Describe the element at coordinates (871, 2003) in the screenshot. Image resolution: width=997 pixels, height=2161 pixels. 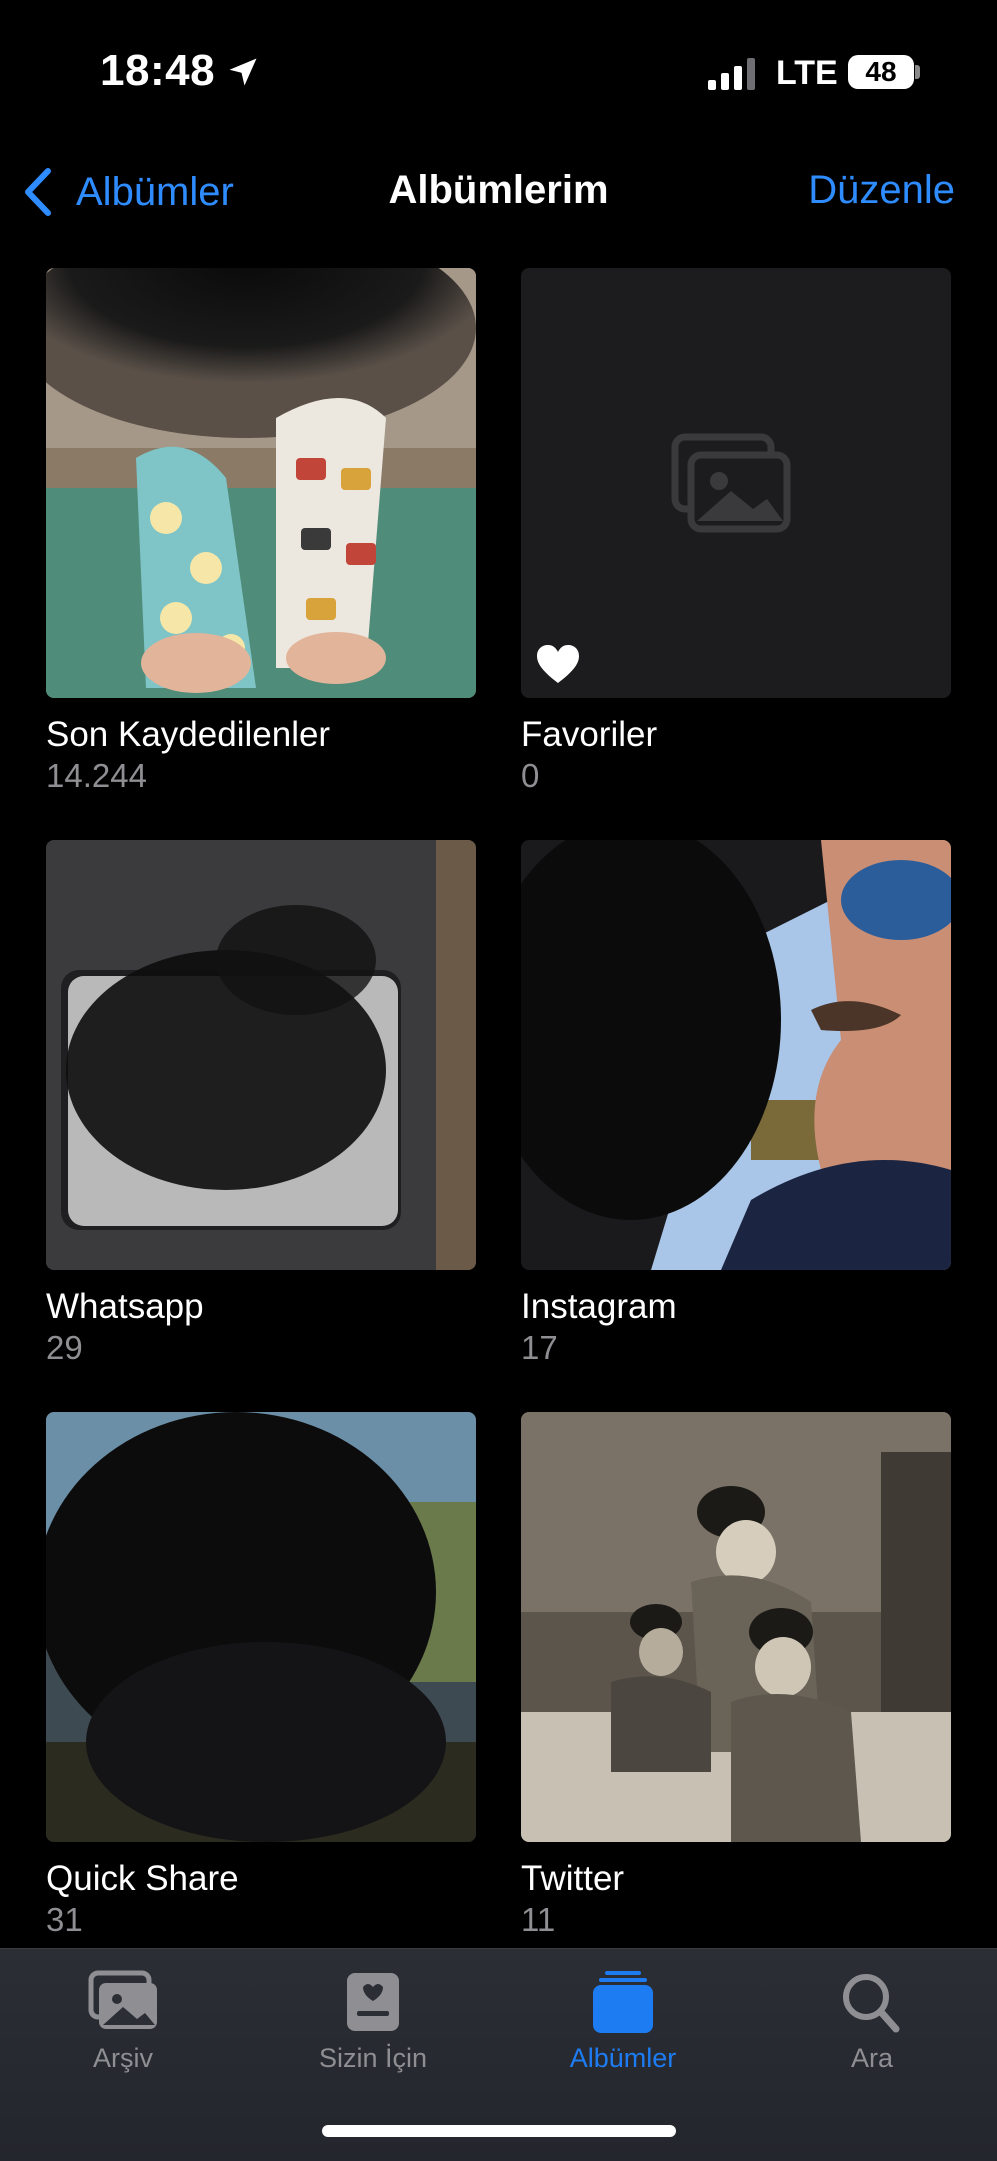
I see `search-icon` at that location.